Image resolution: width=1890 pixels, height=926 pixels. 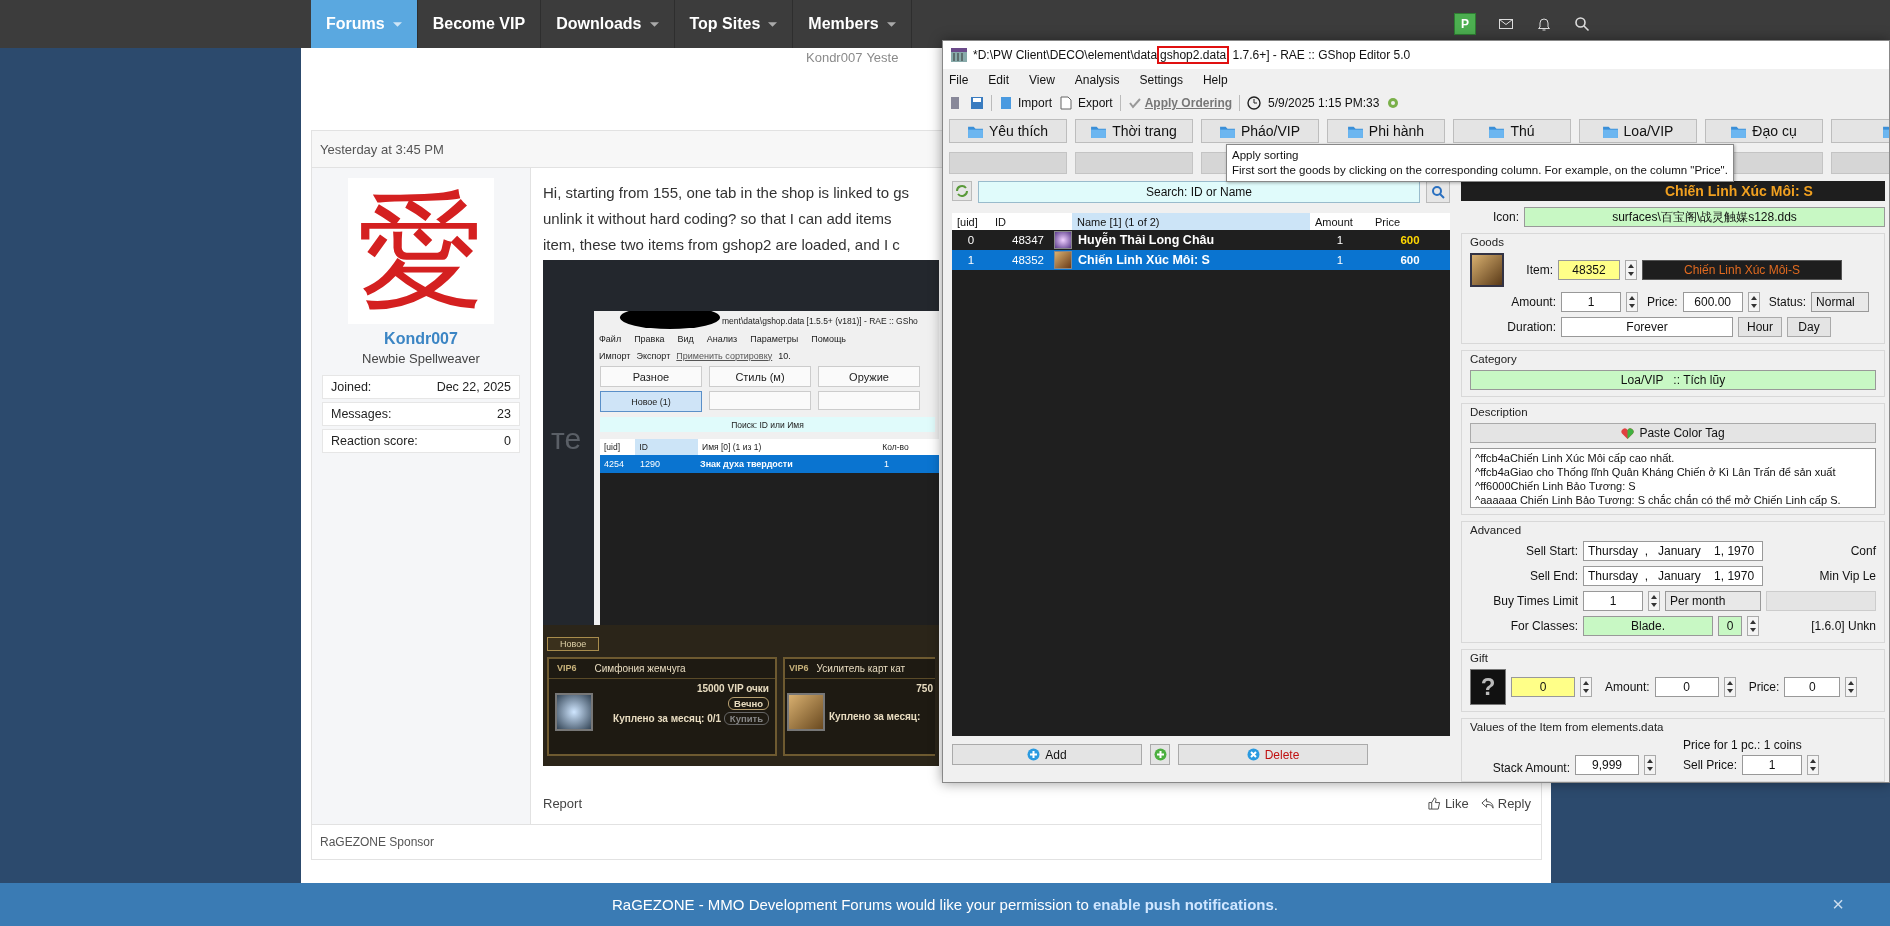 I want to click on paste-color-tag-button: Paste Color Tag, so click(x=1673, y=433).